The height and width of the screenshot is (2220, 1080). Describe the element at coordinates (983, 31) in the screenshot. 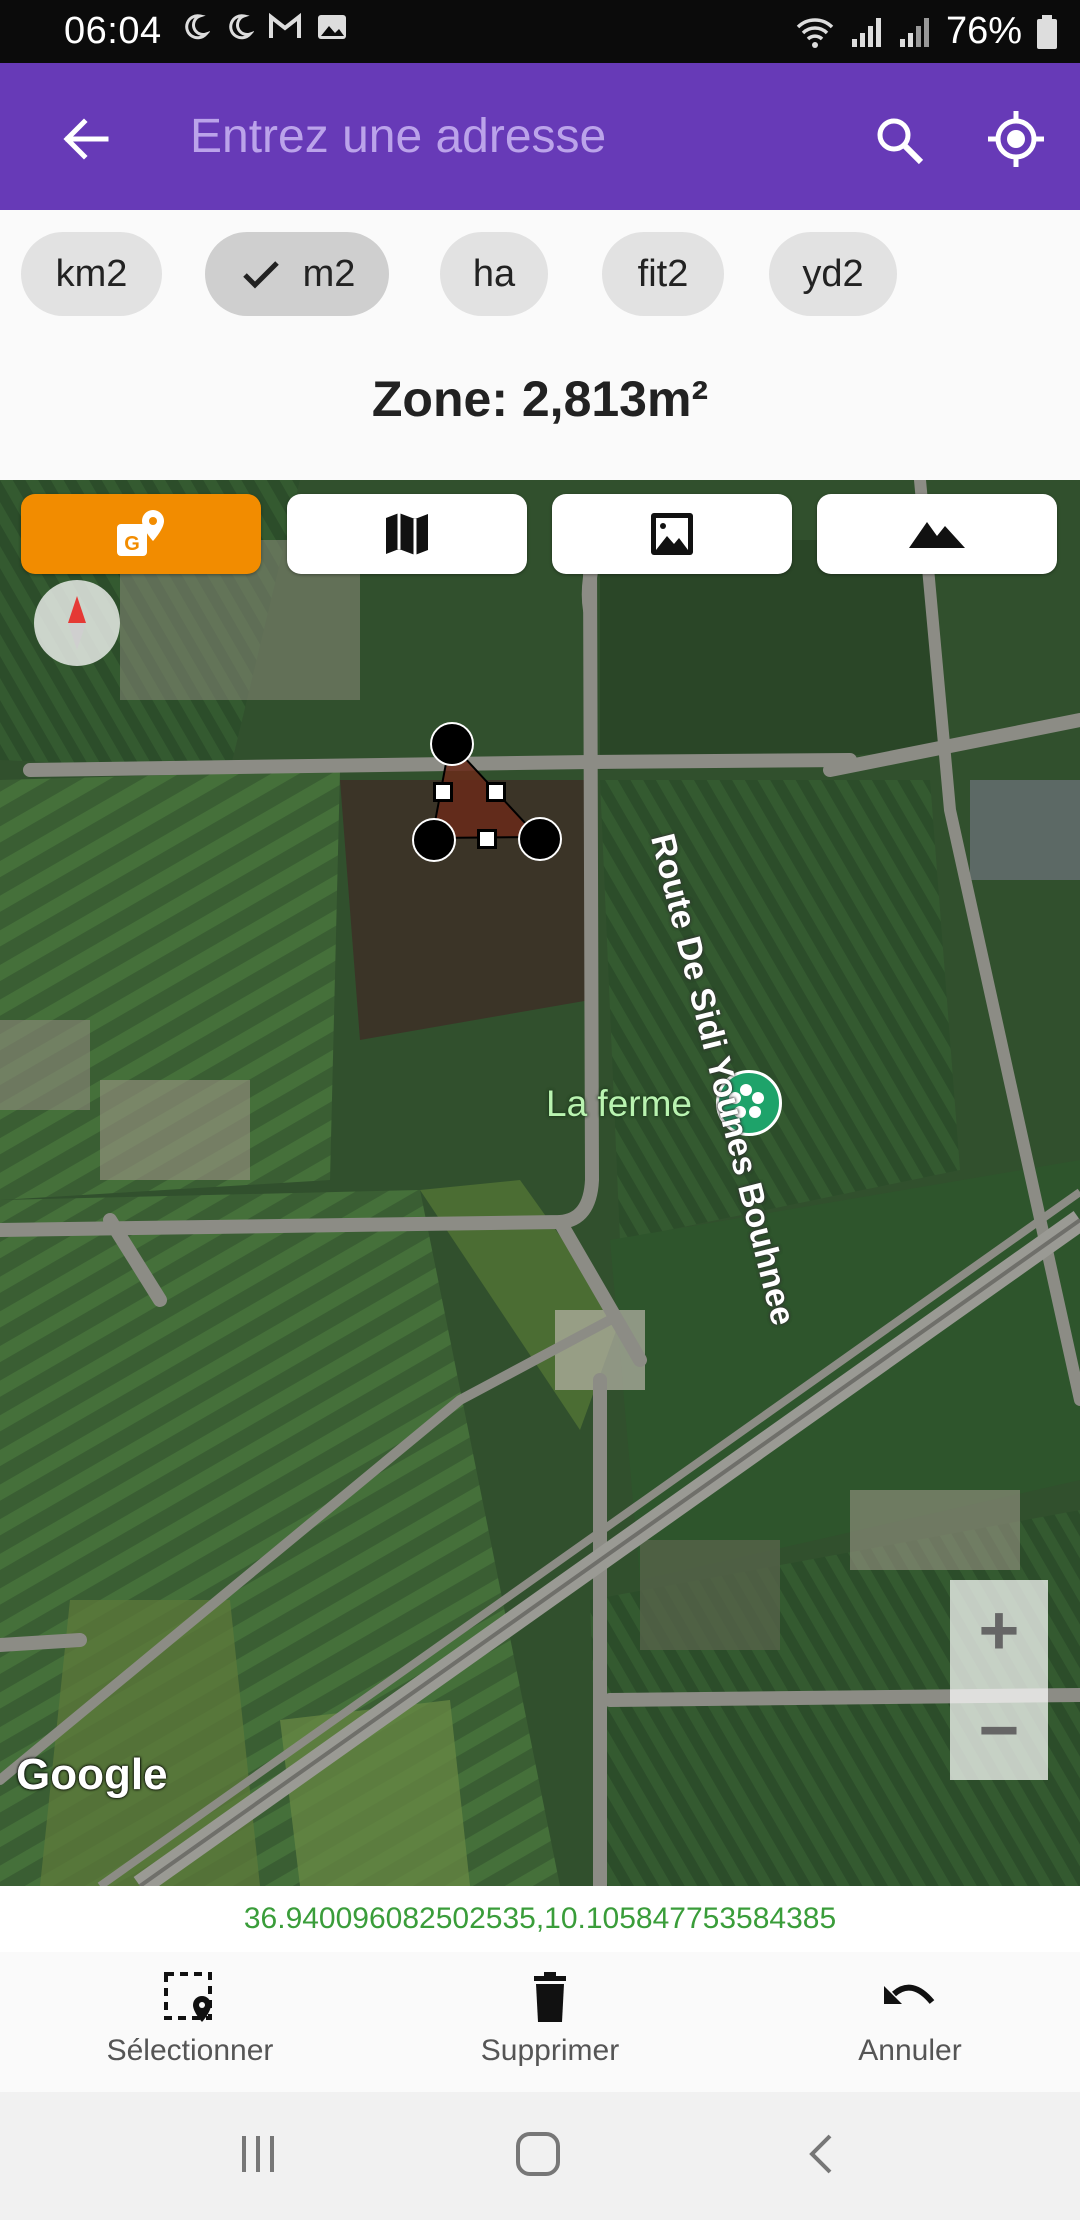

I see `battery-percent: 76%` at that location.